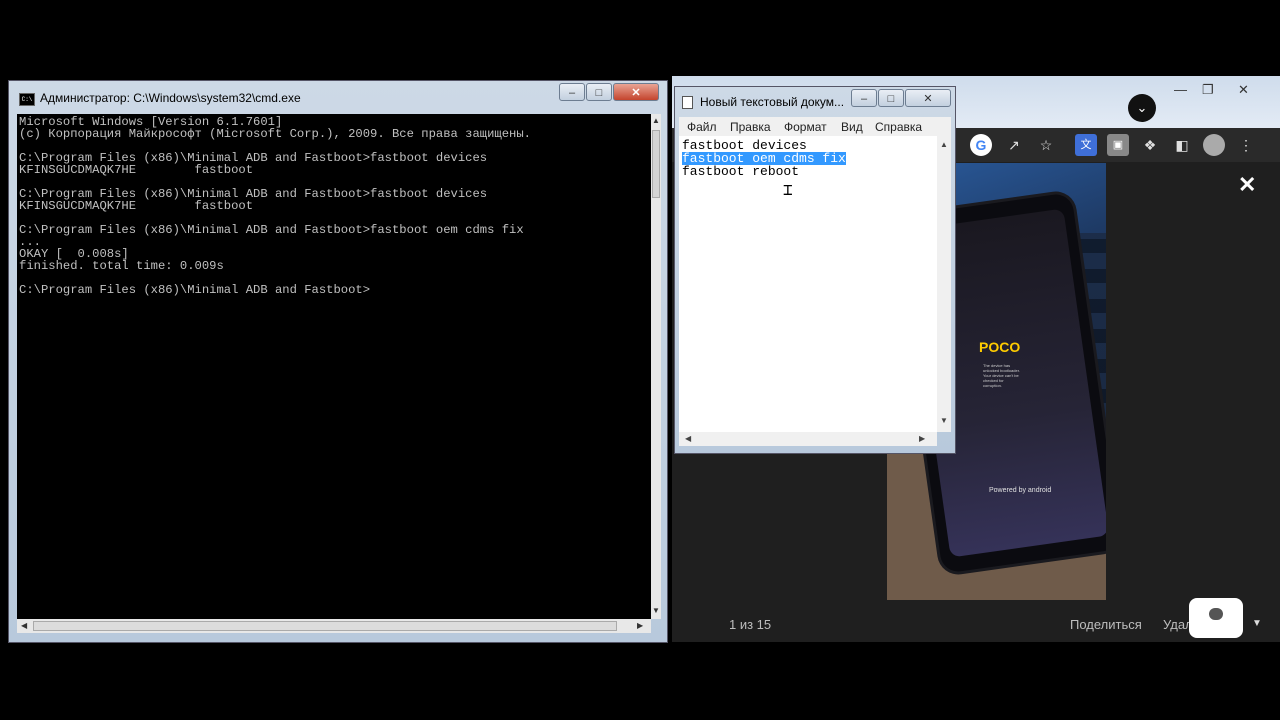 Image resolution: width=1280 pixels, height=720 pixels. I want to click on chat-button, so click(1216, 618).